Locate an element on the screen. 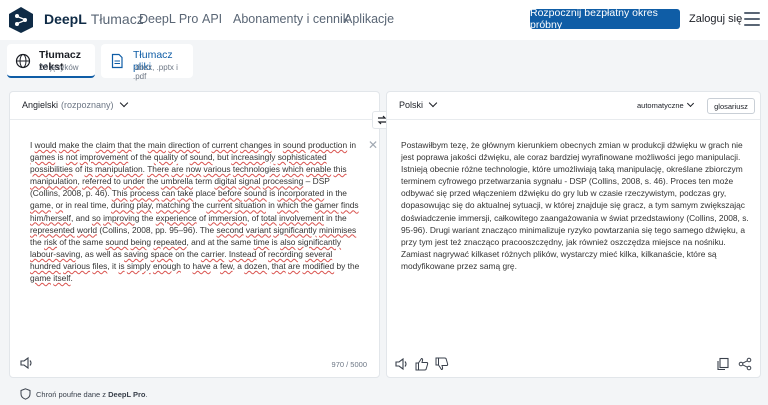  flagged-word: can is located at coordinates (168, 193).